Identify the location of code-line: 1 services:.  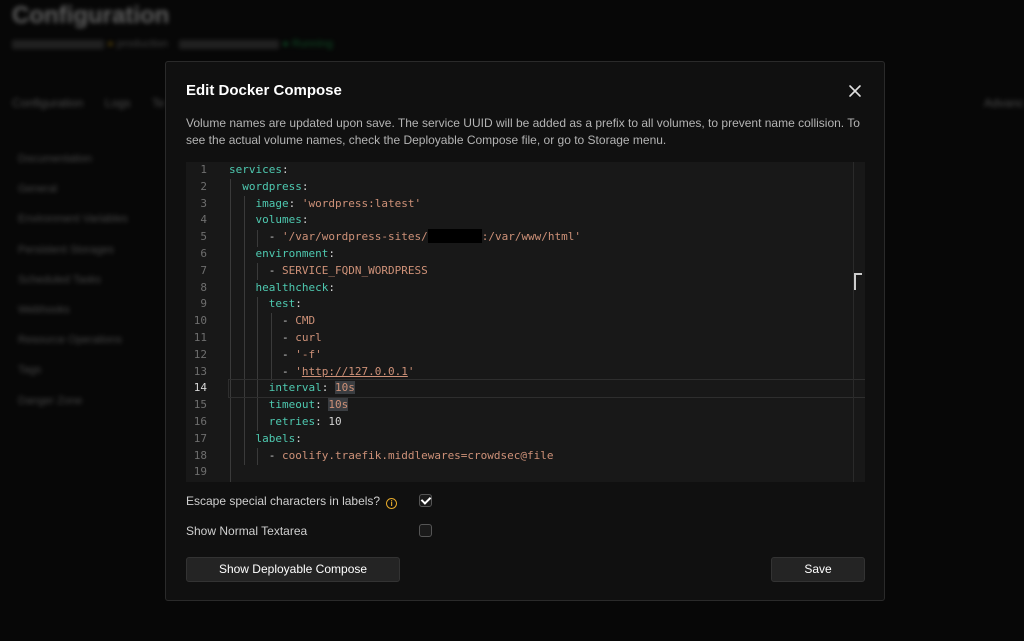
(244, 169).